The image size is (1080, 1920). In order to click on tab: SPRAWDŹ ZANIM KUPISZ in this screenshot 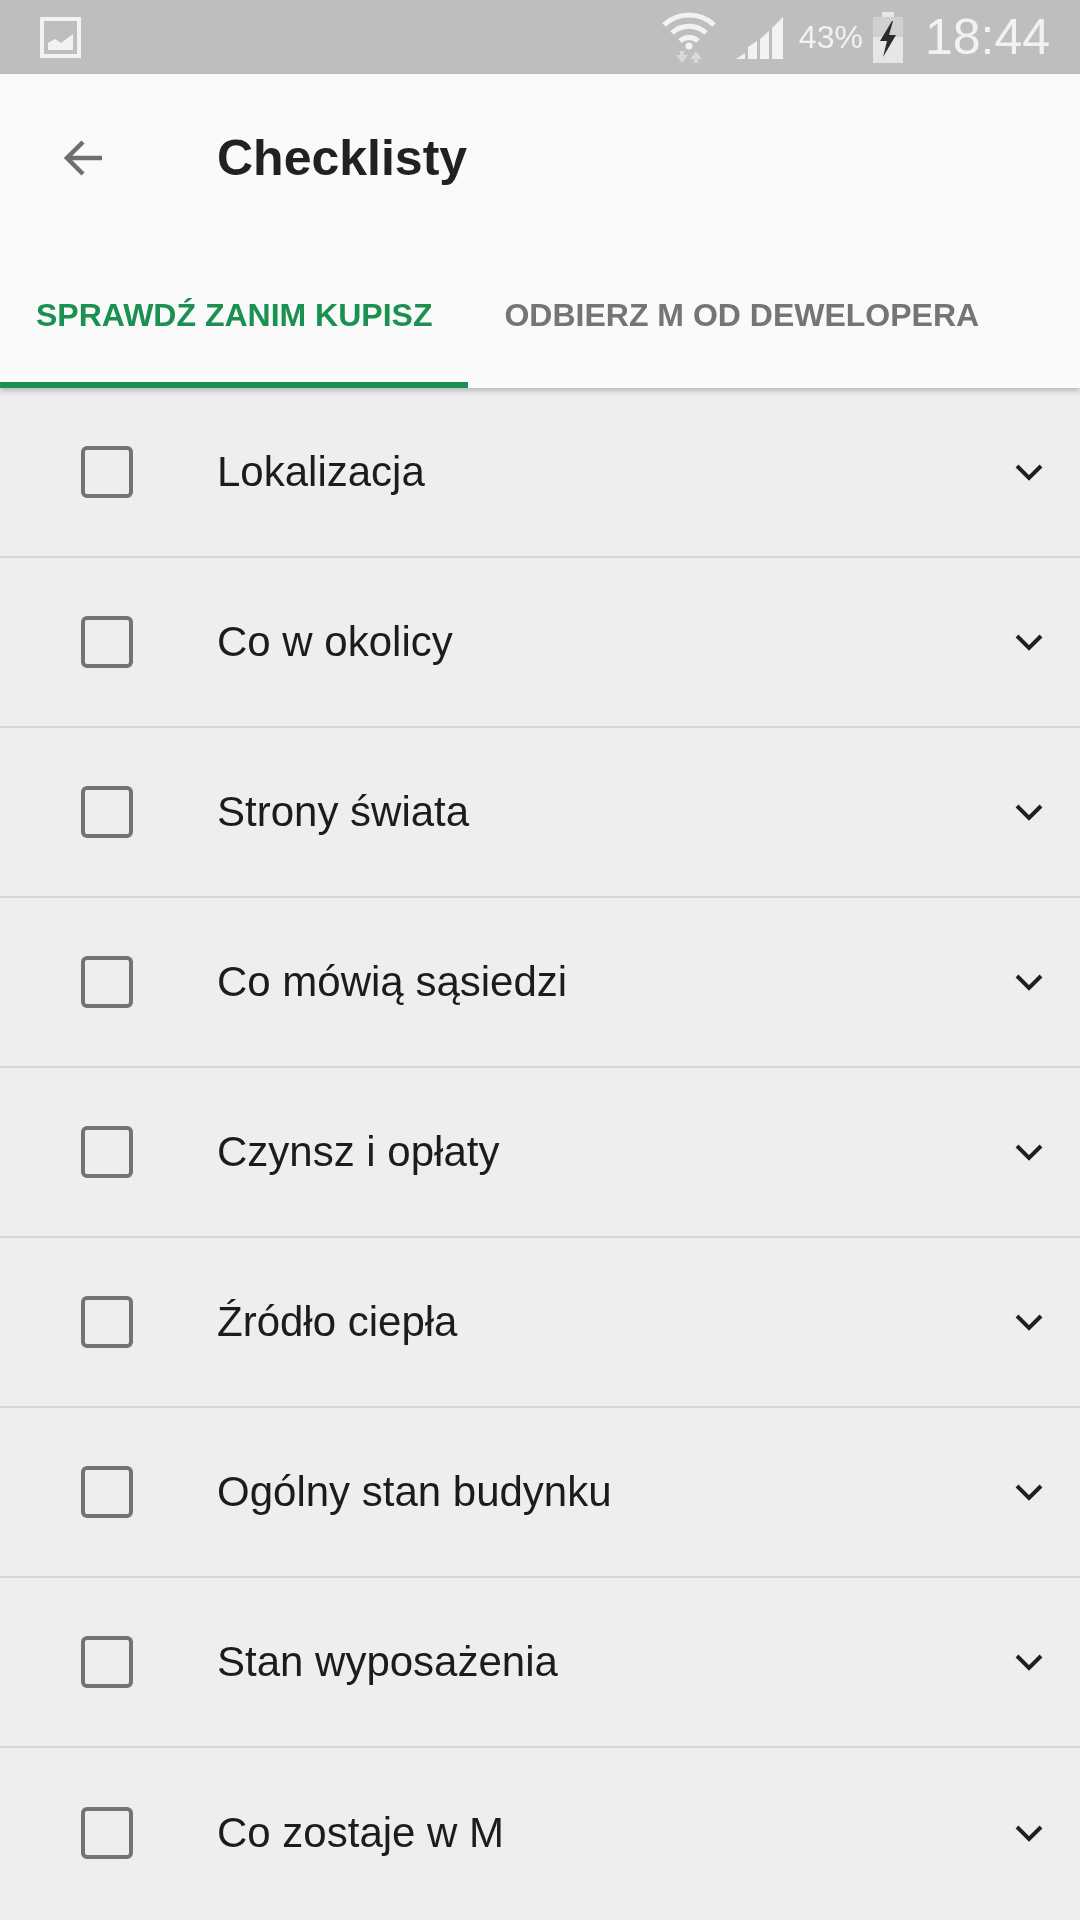, I will do `click(234, 315)`.